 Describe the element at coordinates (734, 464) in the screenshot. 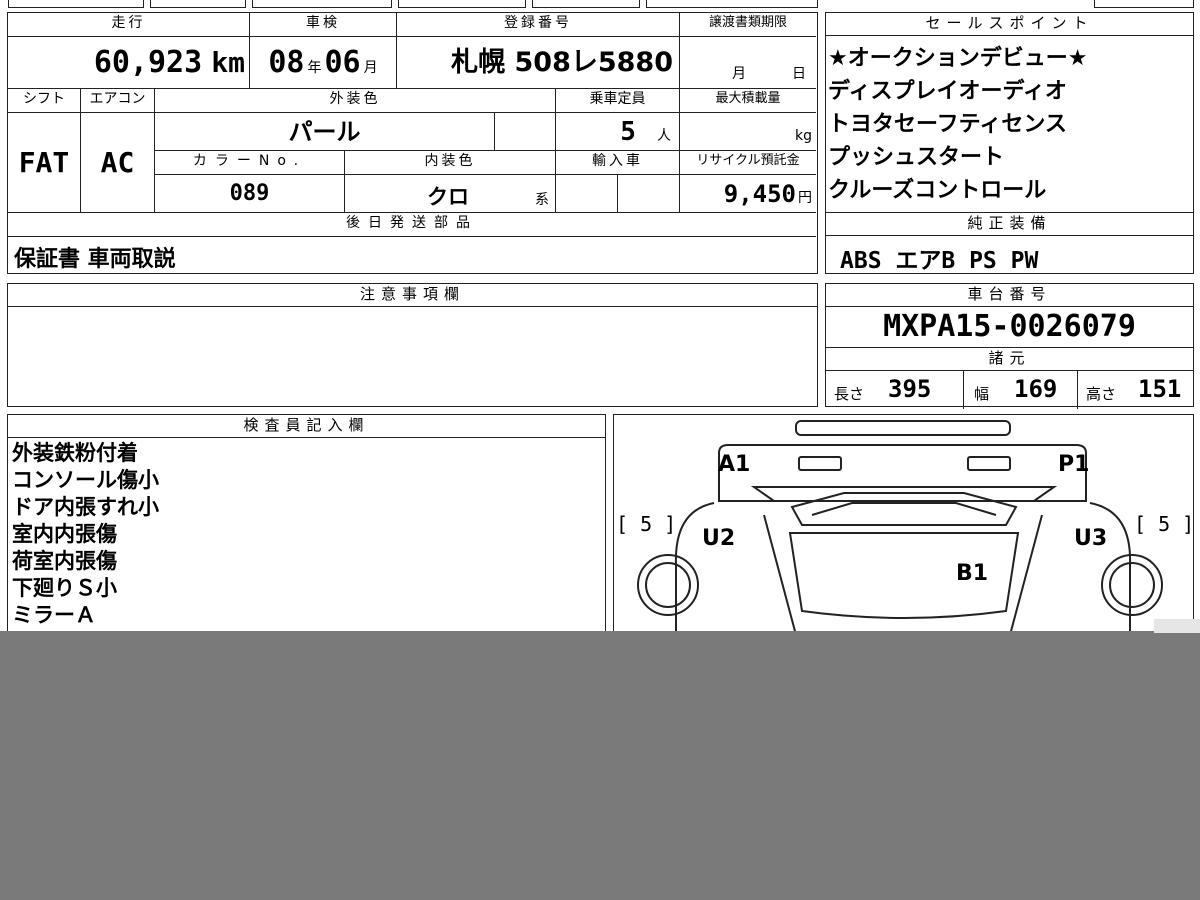

I see `mark-a1: A1` at that location.